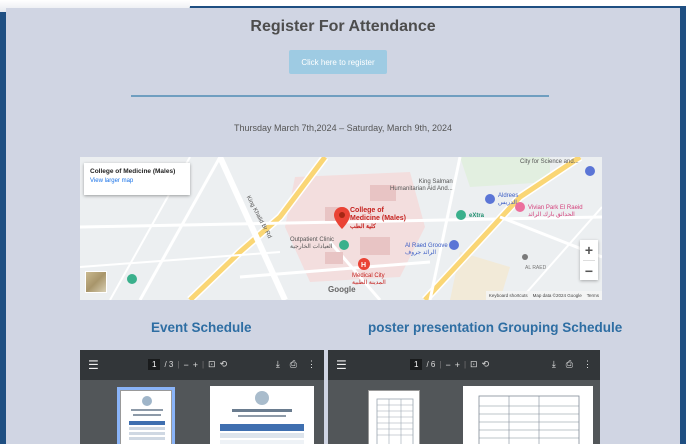  I want to click on map-place-name: College of Medicine (Males), so click(133, 171).